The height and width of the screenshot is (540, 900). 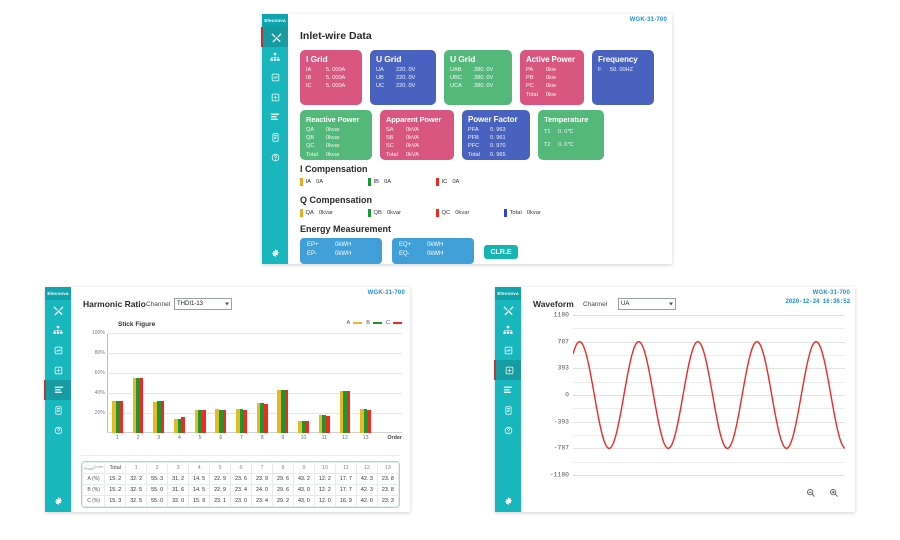 I want to click on table-column-header: 4, so click(x=199, y=468).